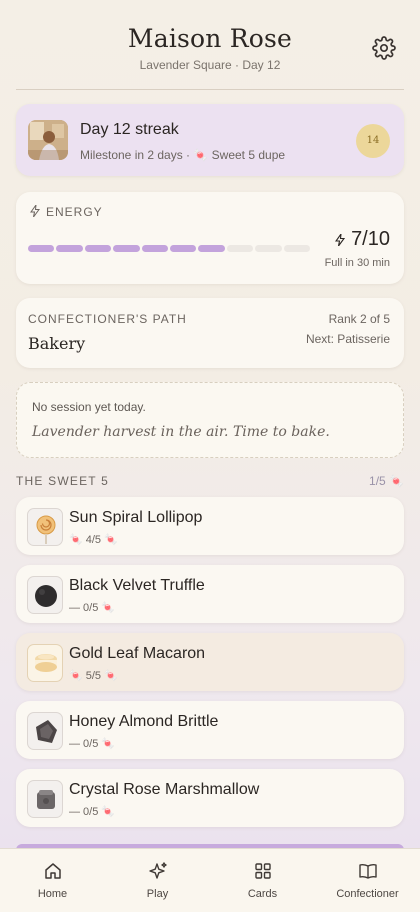  I want to click on sweet-name: Honey Almond Brittle, so click(144, 721).